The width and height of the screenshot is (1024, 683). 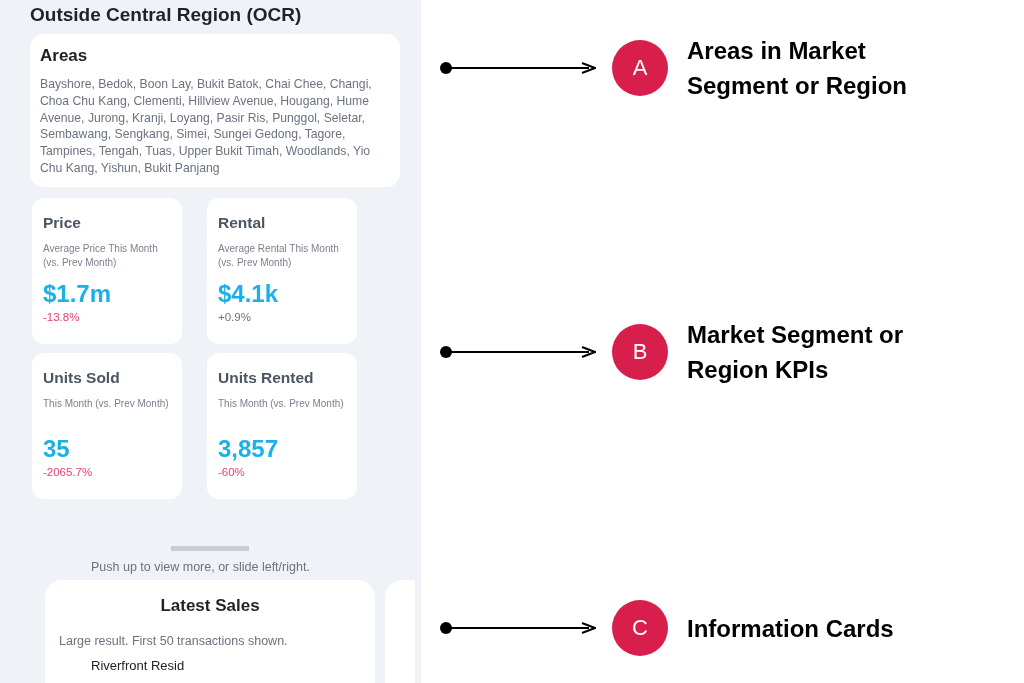 What do you see at coordinates (234, 316) in the screenshot?
I see `kpi-change: +0.9%` at bounding box center [234, 316].